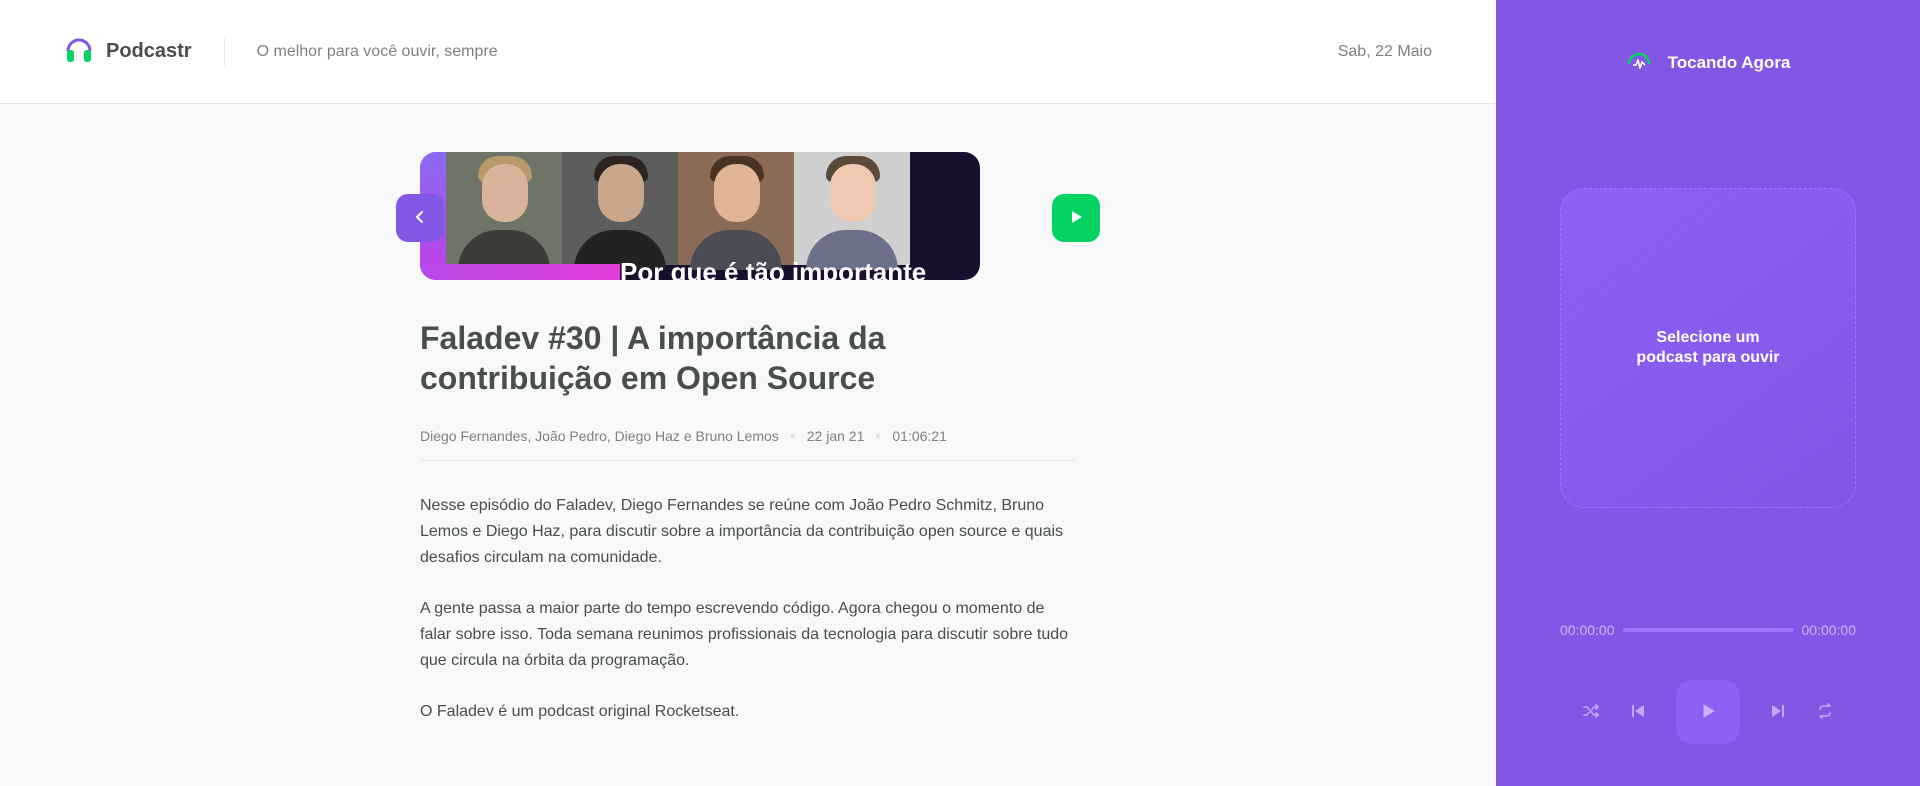 This screenshot has height=786, width=1920. What do you see at coordinates (1708, 337) in the screenshot?
I see `empty-message-line1: Selecione um` at bounding box center [1708, 337].